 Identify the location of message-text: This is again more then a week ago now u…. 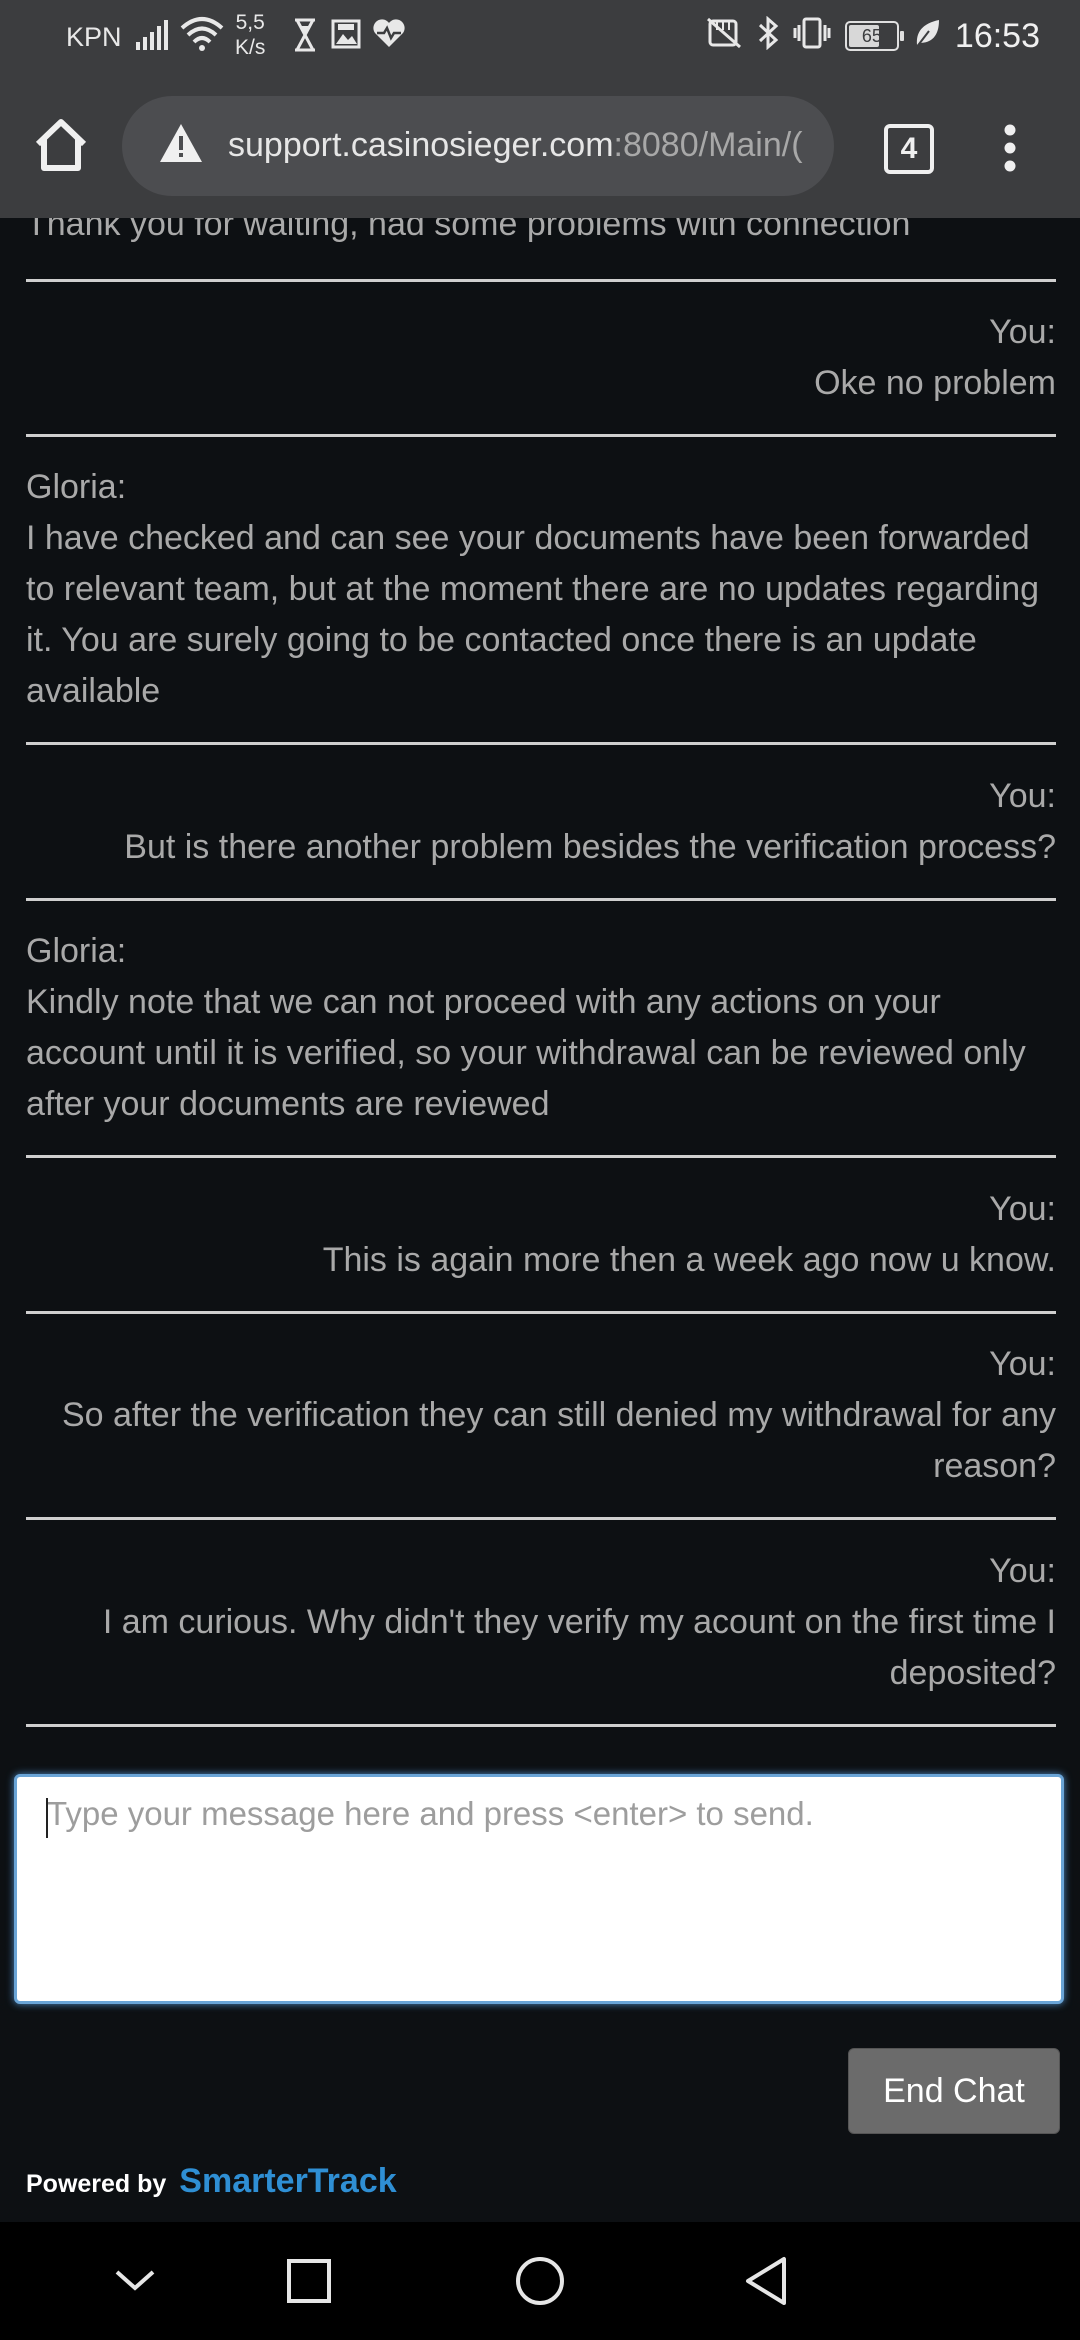
(689, 1260).